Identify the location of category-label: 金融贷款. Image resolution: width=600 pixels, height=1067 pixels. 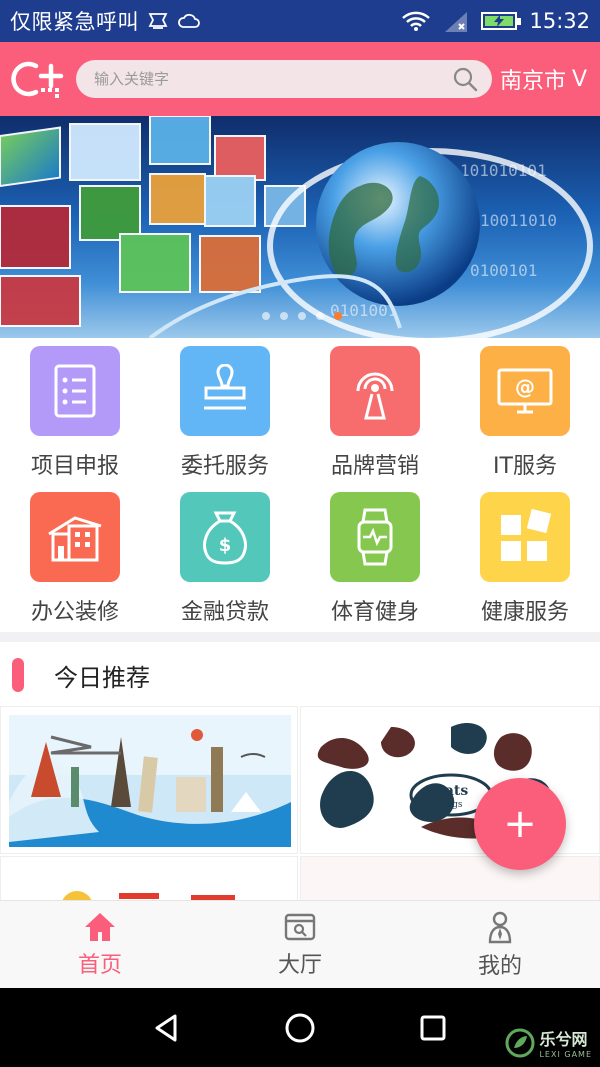
(224, 612).